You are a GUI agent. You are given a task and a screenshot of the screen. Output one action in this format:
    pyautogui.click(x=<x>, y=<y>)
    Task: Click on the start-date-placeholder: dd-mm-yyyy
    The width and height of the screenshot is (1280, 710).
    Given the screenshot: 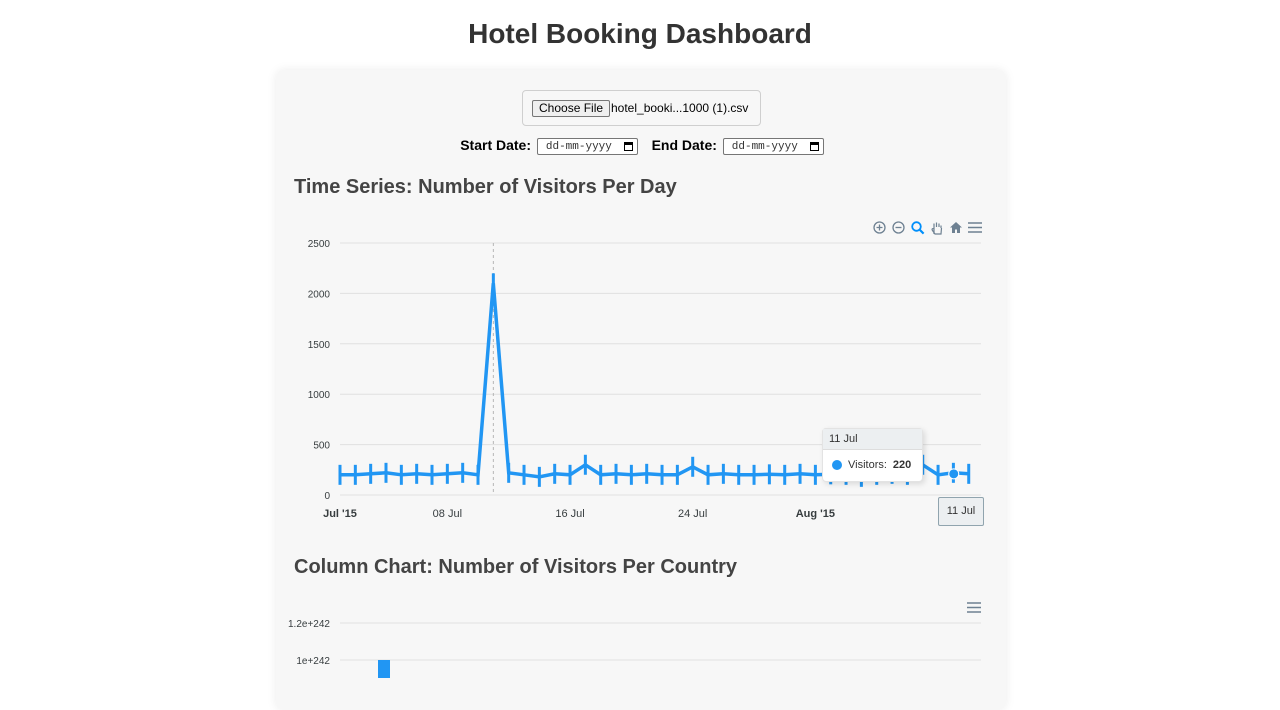 What is the action you would take?
    pyautogui.click(x=578, y=146)
    